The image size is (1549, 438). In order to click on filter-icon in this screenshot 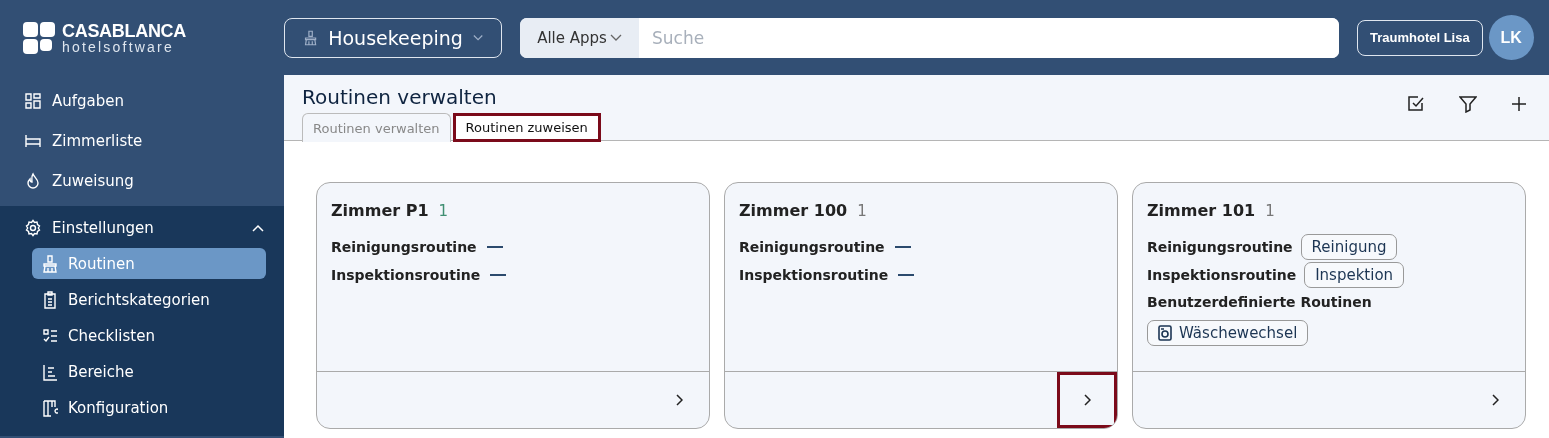, I will do `click(1468, 104)`.